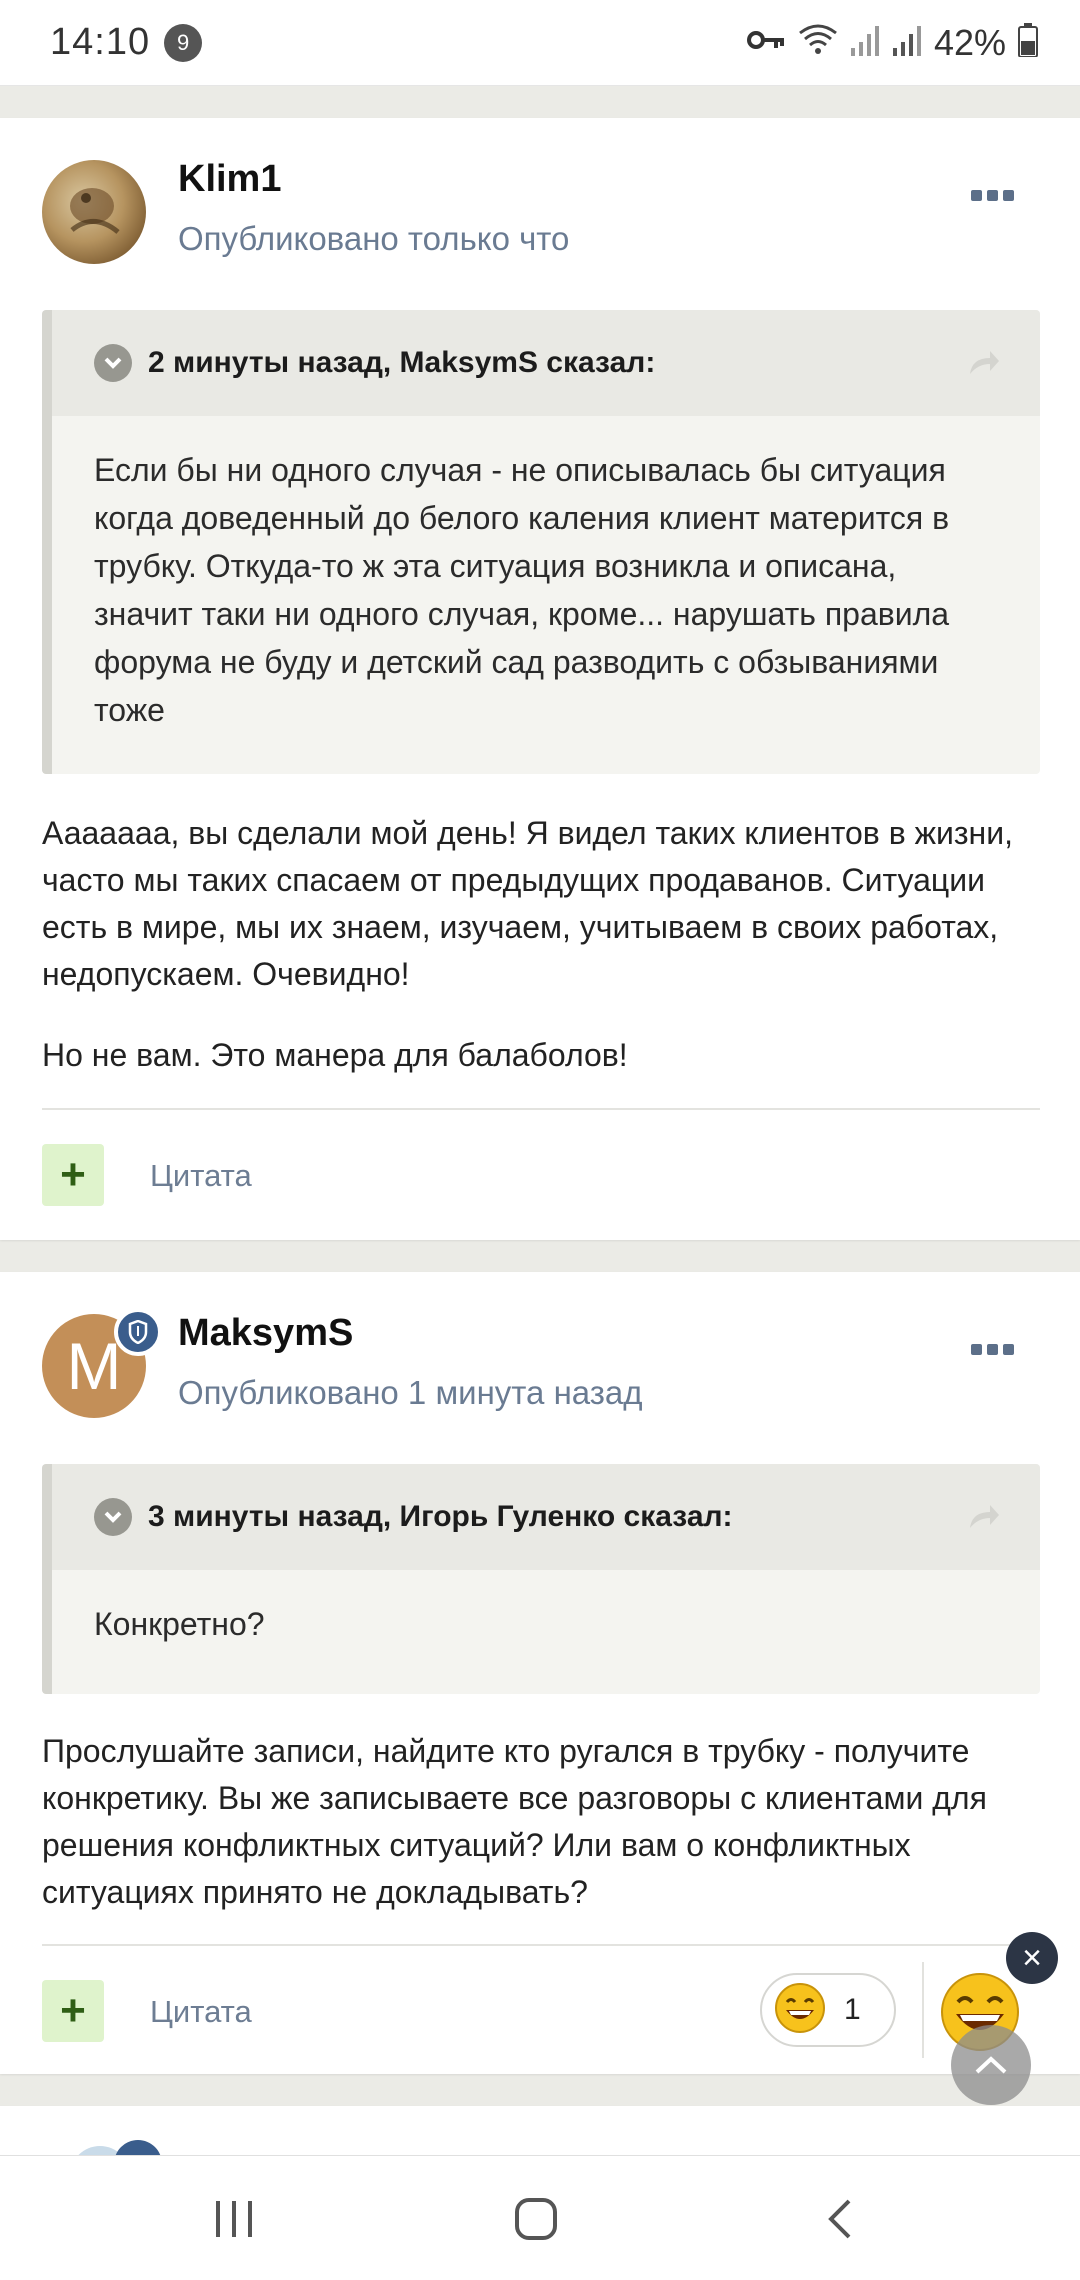 This screenshot has height=2280, width=1080. Describe the element at coordinates (265, 1333) in the screenshot. I see `post-author: MaksymS` at that location.